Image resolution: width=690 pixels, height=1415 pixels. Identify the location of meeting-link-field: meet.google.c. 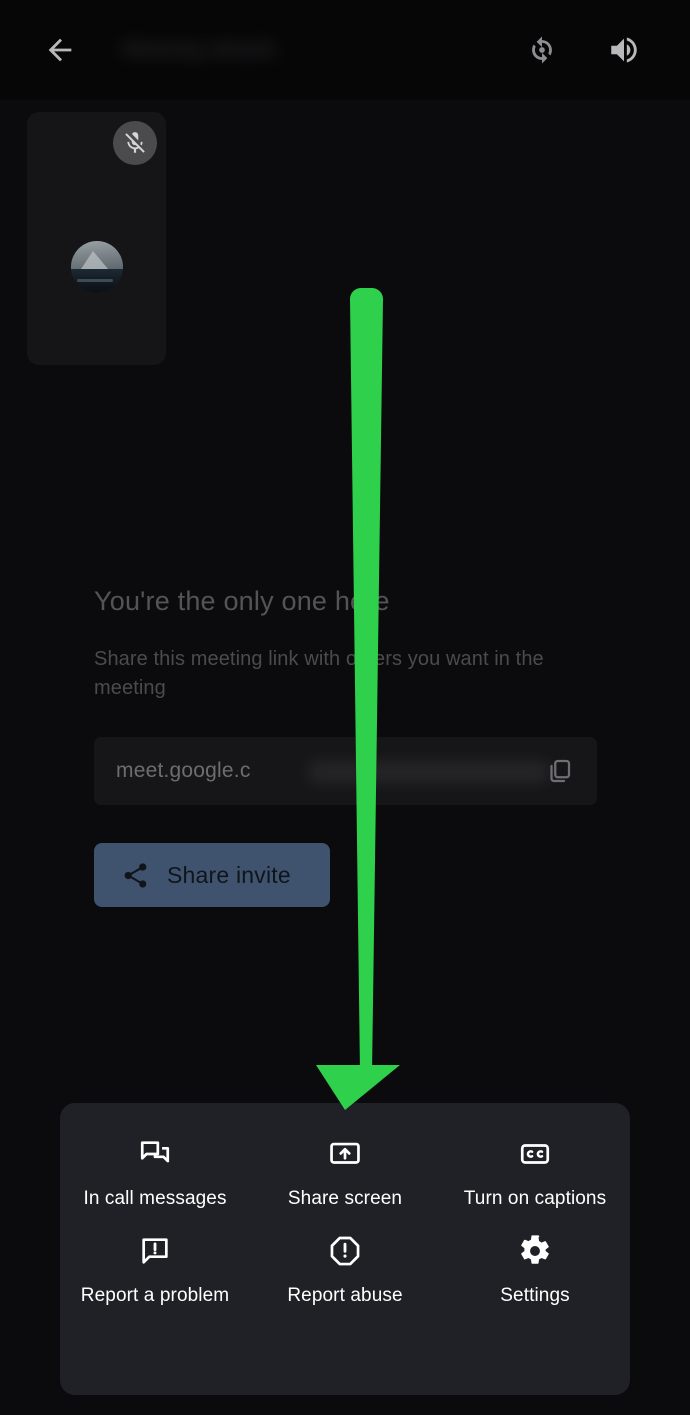
(345, 771).